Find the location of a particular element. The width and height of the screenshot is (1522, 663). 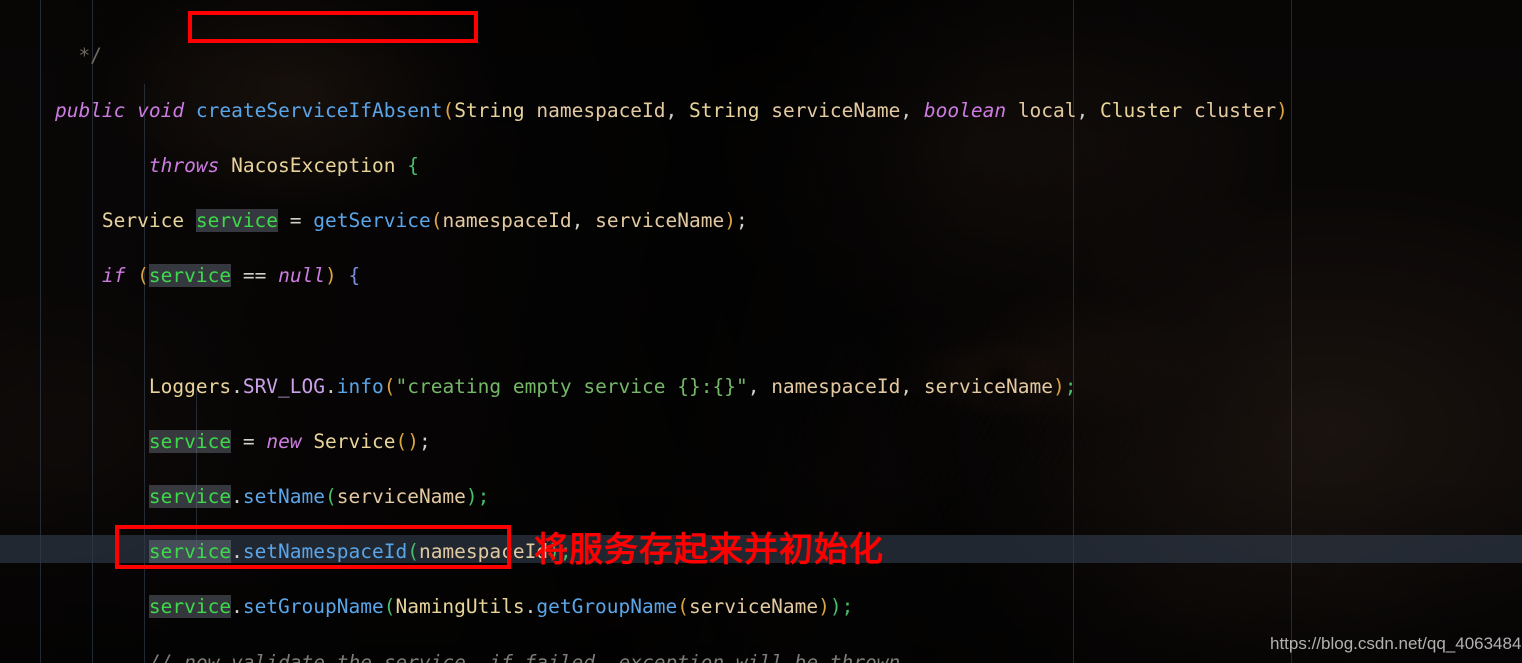

annotation-note-chinese: 将服务存起来并初始化 is located at coordinates (709, 550).